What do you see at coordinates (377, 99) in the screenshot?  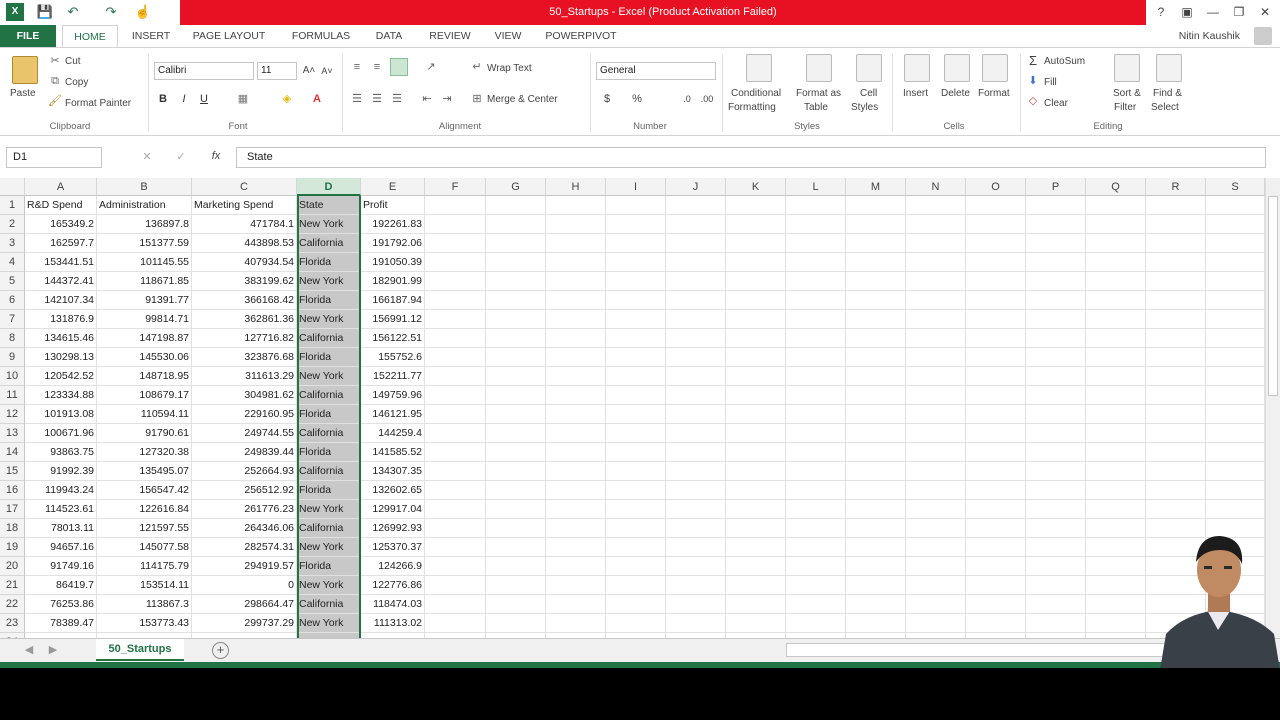 I see `align-center-icon: ☰` at bounding box center [377, 99].